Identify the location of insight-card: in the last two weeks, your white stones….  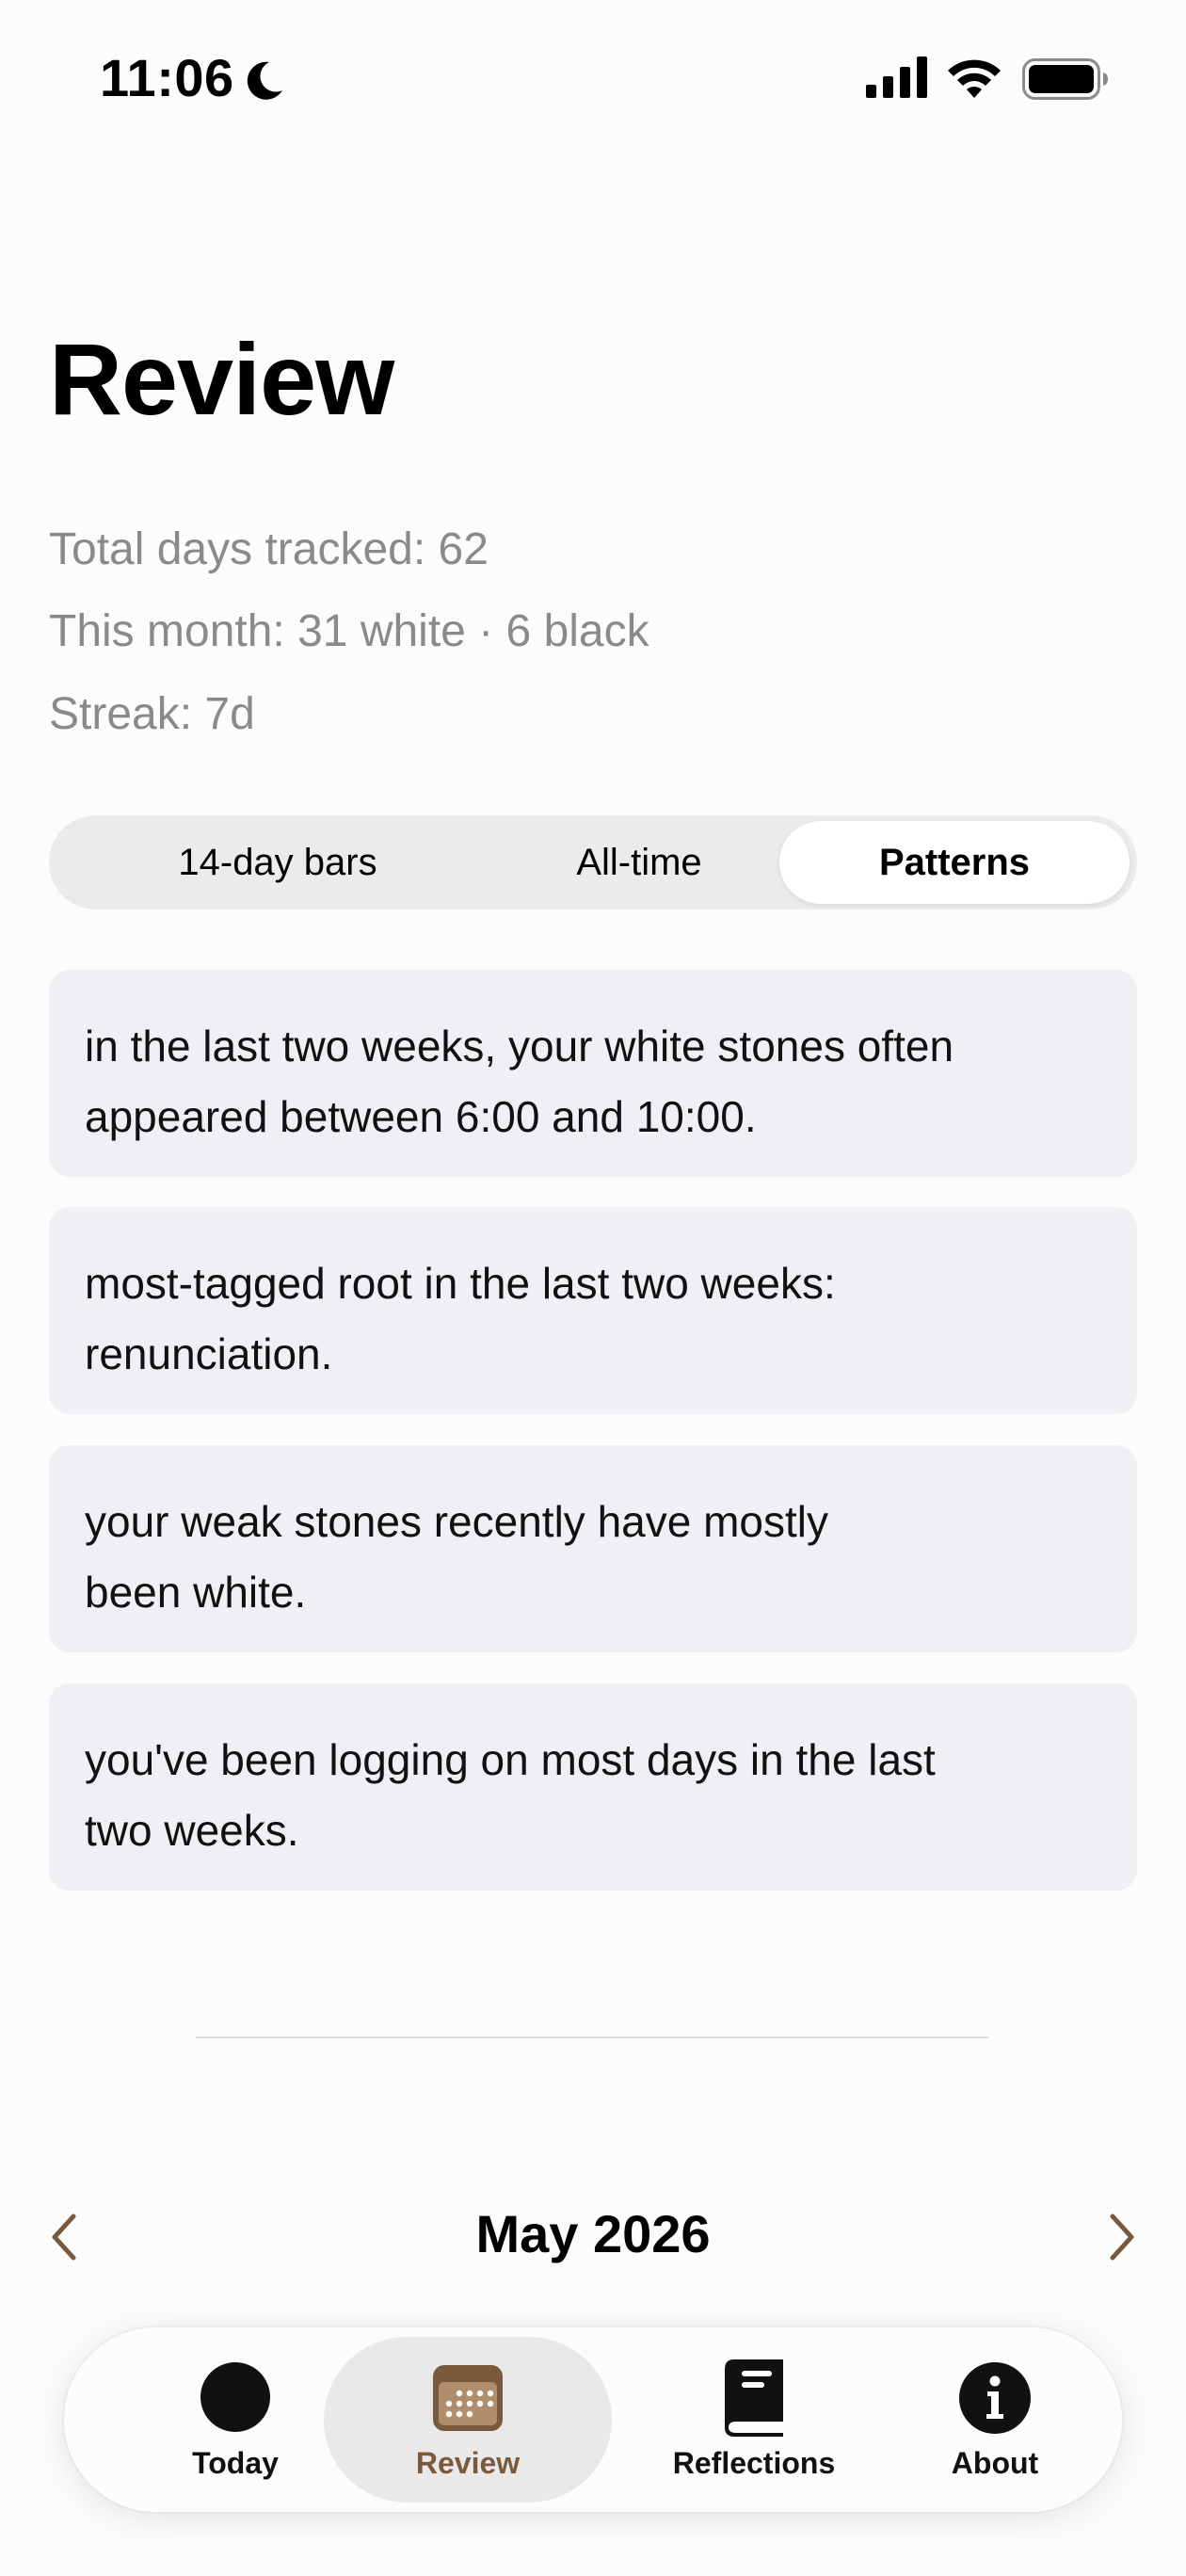
(593, 1073).